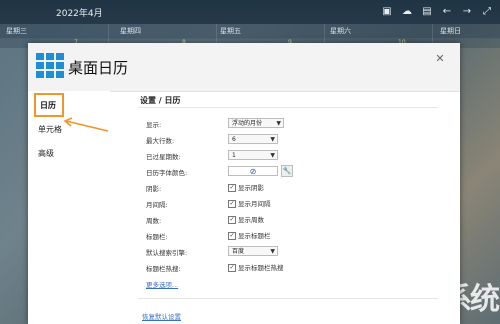 The width and height of the screenshot is (500, 324). What do you see at coordinates (253, 171) in the screenshot?
I see `font-color-picker: ⊘` at bounding box center [253, 171].